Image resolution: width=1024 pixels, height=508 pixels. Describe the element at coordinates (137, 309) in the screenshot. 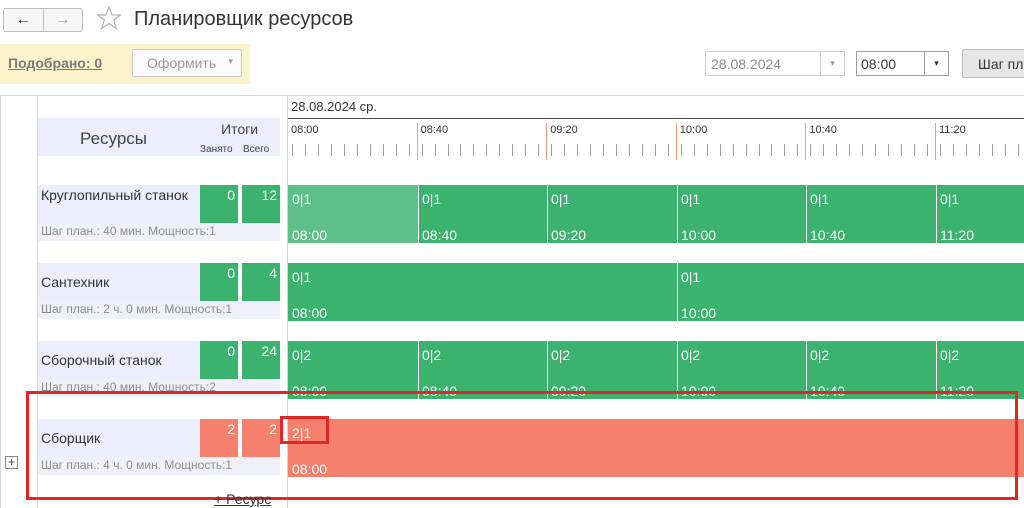

I see `resource-params: Шаг план.: 2 ч. 0 мин. Мощность:1` at that location.